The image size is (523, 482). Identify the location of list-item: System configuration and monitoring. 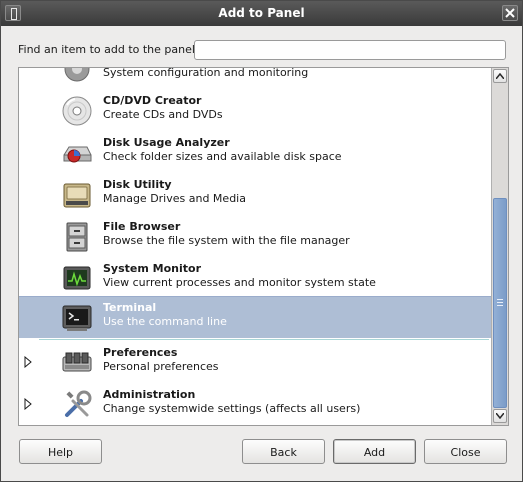
(255, 79).